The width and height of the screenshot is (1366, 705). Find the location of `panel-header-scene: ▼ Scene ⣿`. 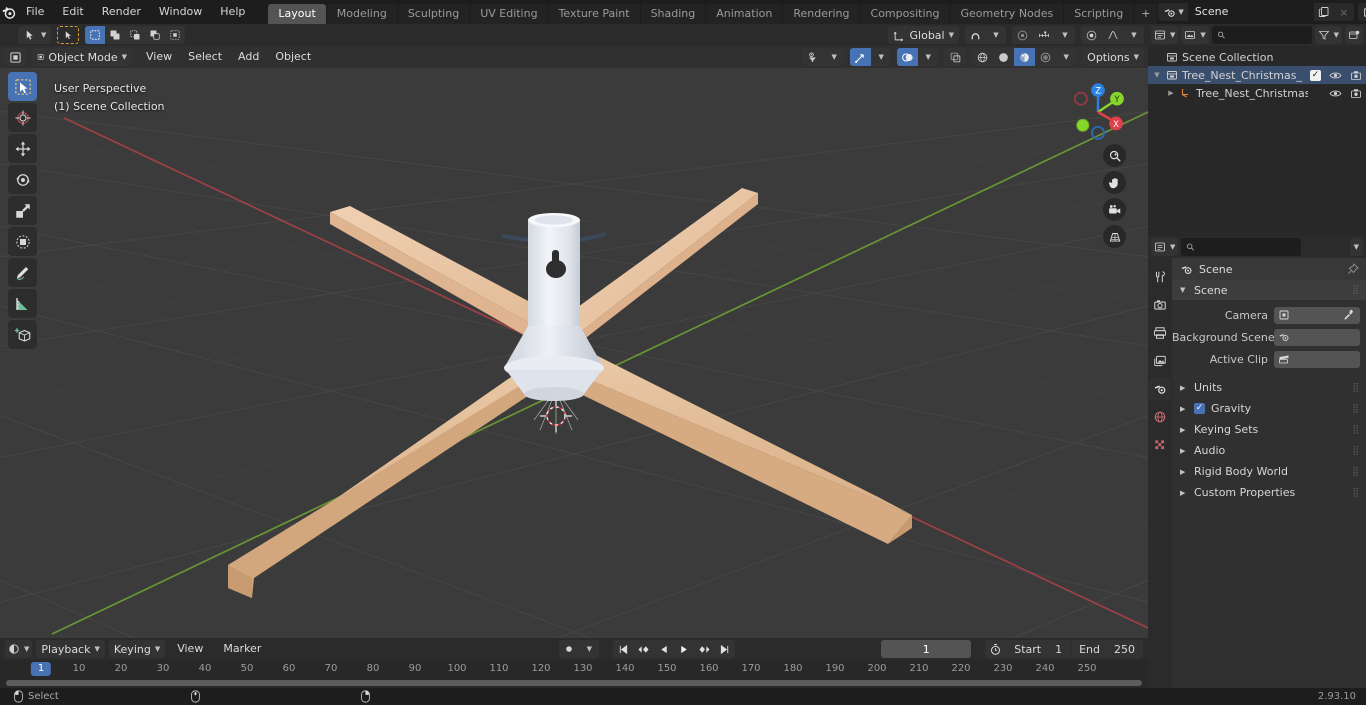

panel-header-scene: ▼ Scene ⣿ is located at coordinates (1269, 290).